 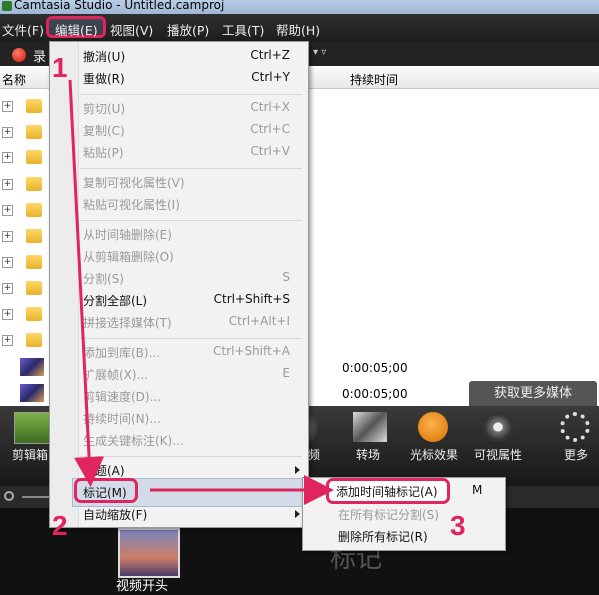 I want to click on menu-tools: 工具(T), so click(x=243, y=29).